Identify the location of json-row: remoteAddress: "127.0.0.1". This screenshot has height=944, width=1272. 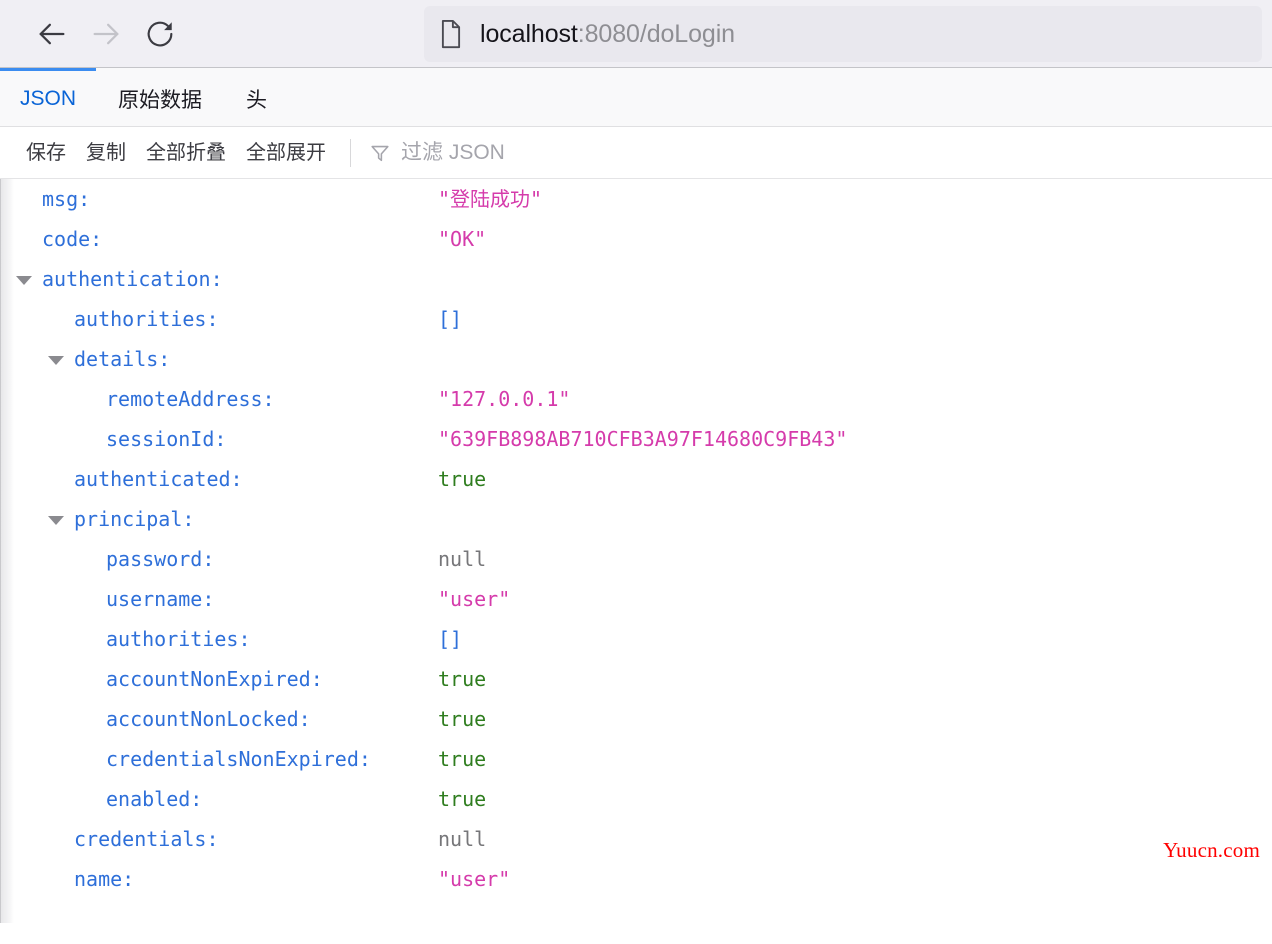
(636, 399).